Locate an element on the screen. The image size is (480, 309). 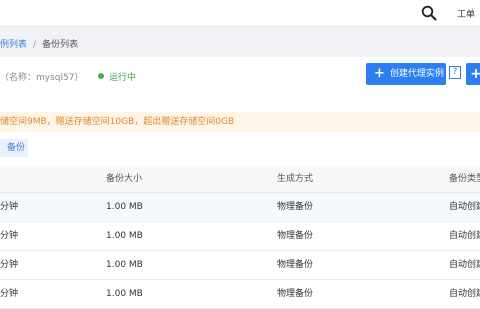
instance-name: （名称：mysql57） is located at coordinates (42, 78).